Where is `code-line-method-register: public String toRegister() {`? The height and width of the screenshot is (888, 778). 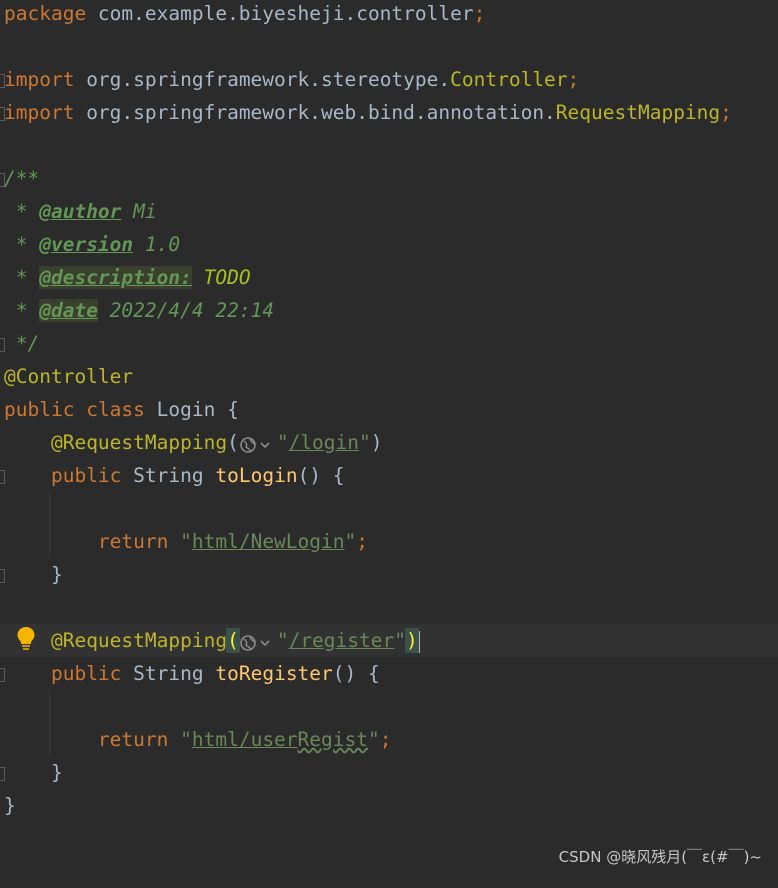
code-line-method-register: public String toRegister() { is located at coordinates (389, 673).